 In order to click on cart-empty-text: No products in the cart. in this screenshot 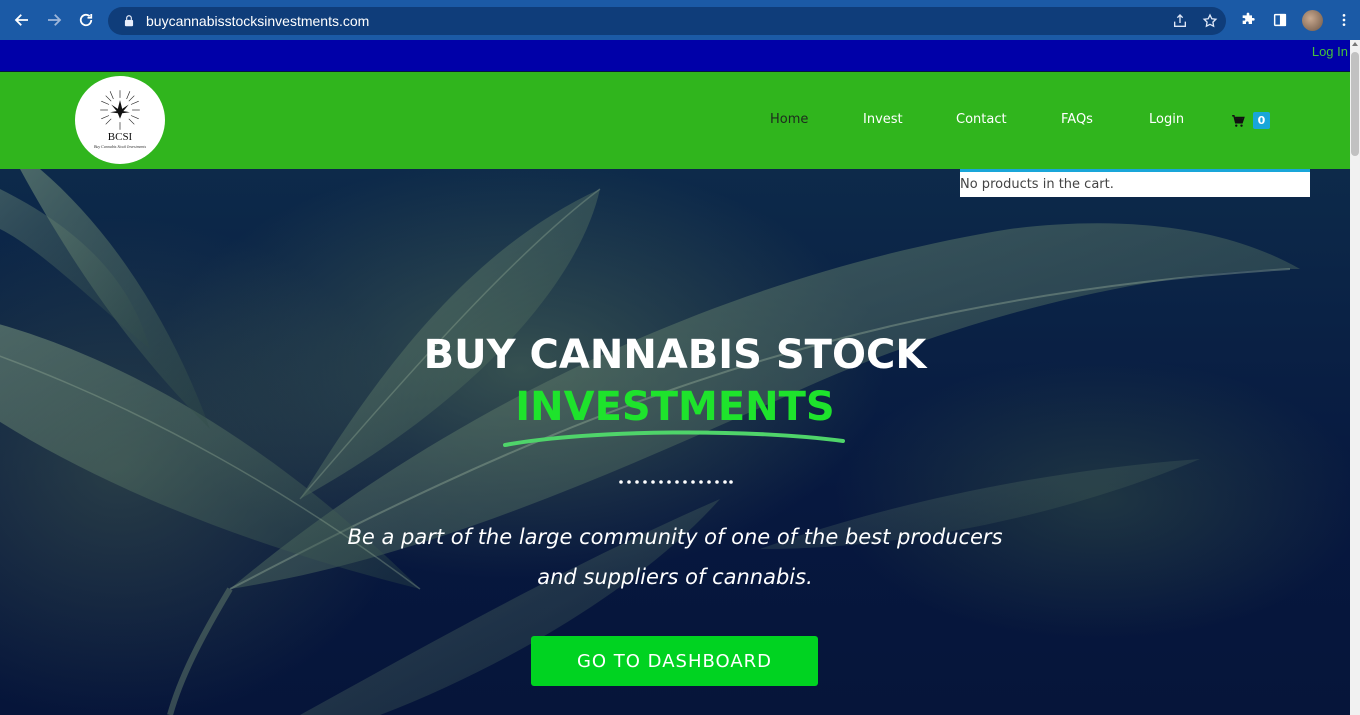, I will do `click(1037, 184)`.